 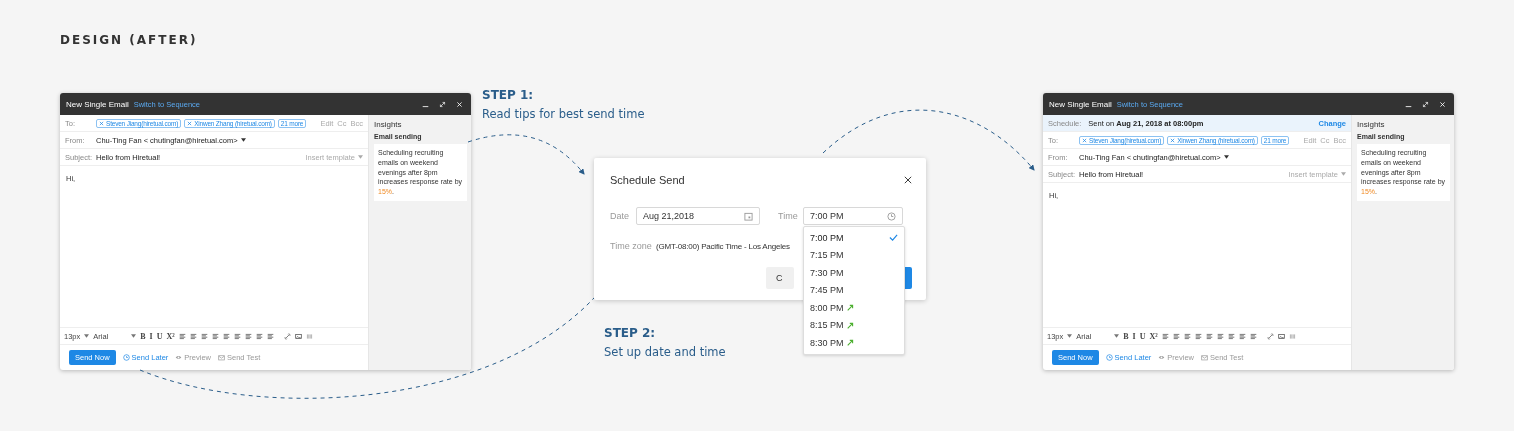 What do you see at coordinates (854, 308) in the screenshot?
I see `time-option: 8:00 PM` at bounding box center [854, 308].